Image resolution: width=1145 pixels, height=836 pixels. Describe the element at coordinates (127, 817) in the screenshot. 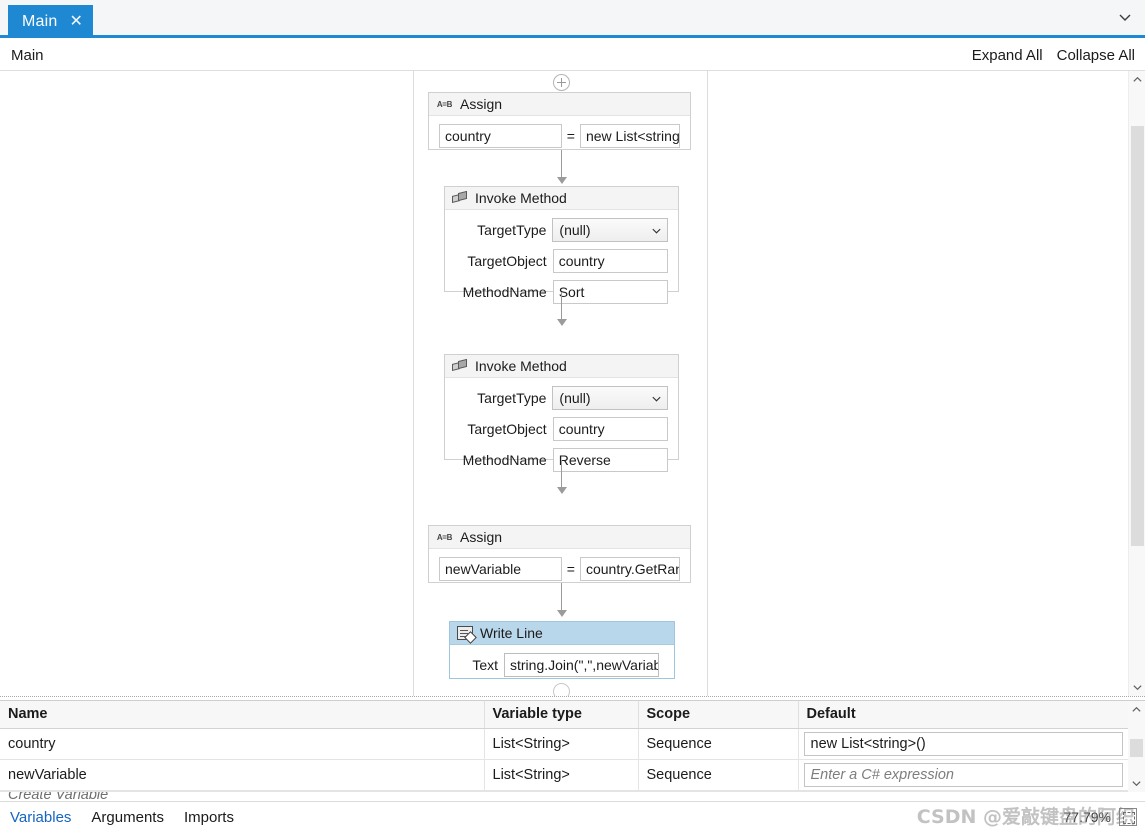

I see `tab-arguments: Arguments` at that location.